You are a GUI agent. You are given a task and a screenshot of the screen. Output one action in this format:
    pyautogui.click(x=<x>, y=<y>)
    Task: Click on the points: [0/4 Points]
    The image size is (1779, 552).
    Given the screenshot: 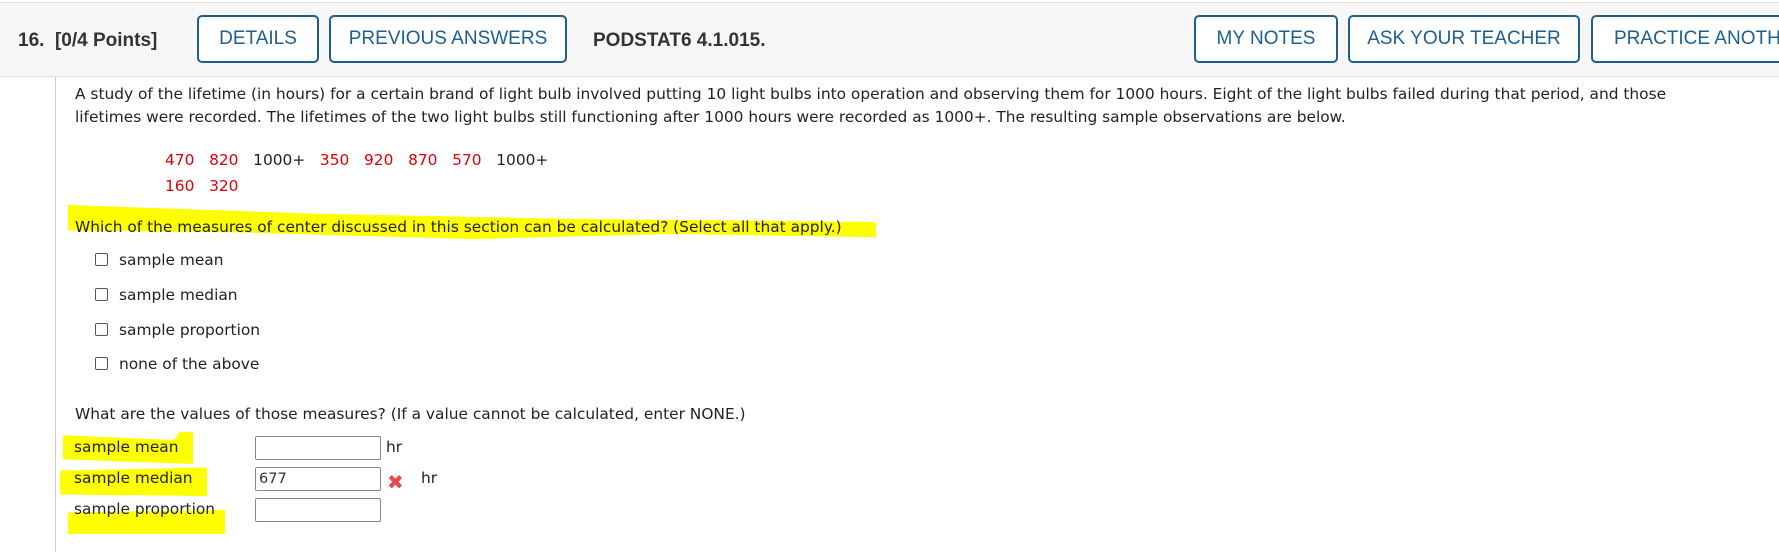 What is the action you would take?
    pyautogui.click(x=106, y=40)
    